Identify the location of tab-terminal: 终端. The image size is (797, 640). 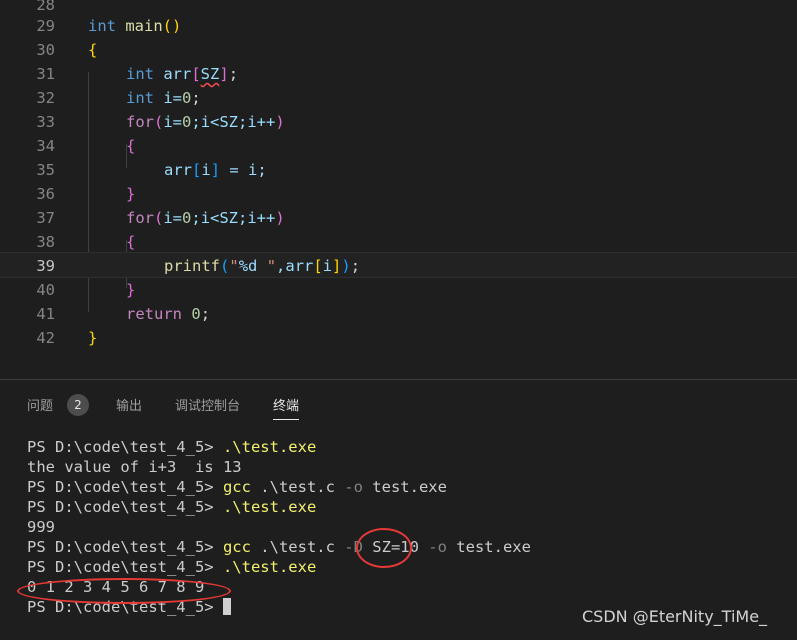
(286, 407).